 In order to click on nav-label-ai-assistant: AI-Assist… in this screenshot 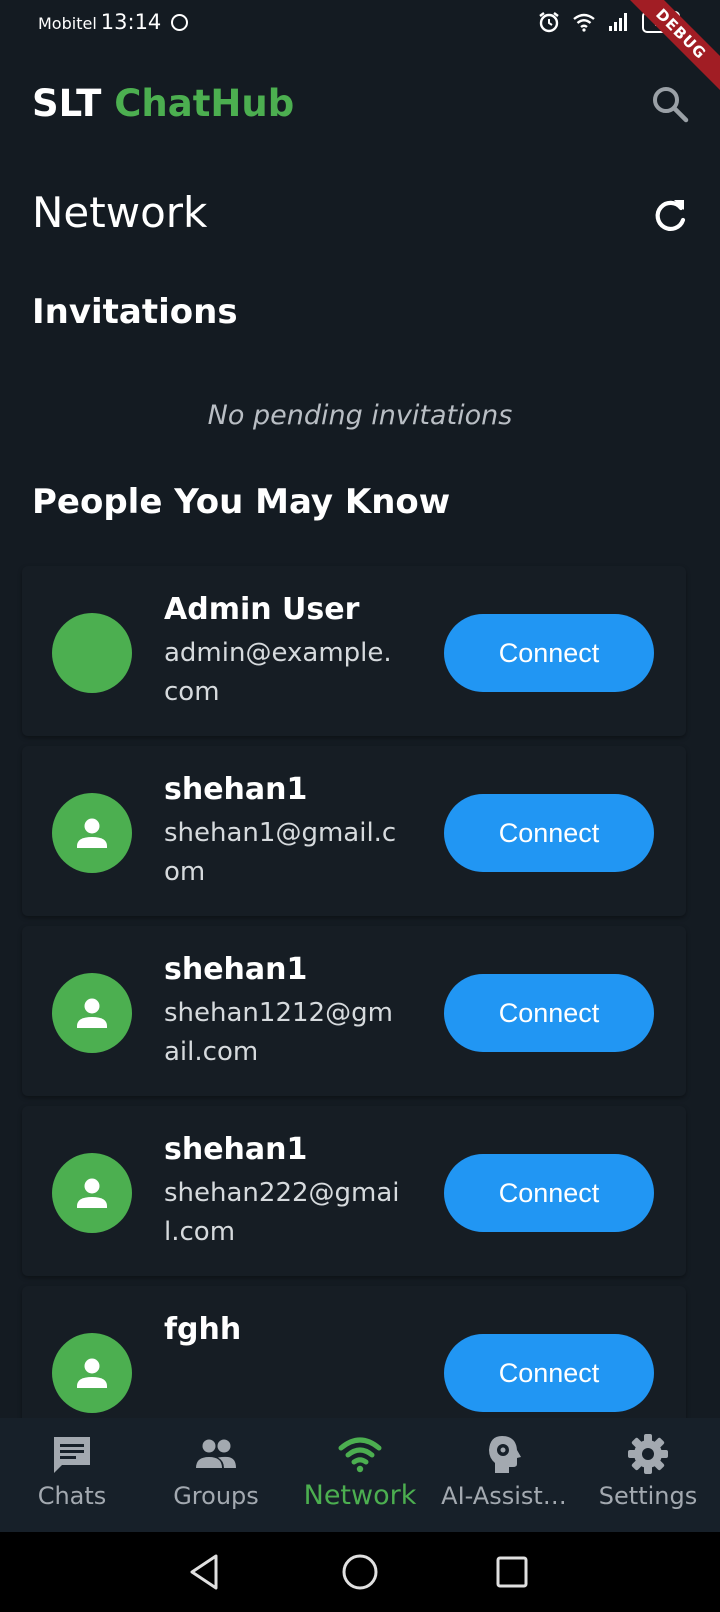, I will do `click(504, 1496)`.